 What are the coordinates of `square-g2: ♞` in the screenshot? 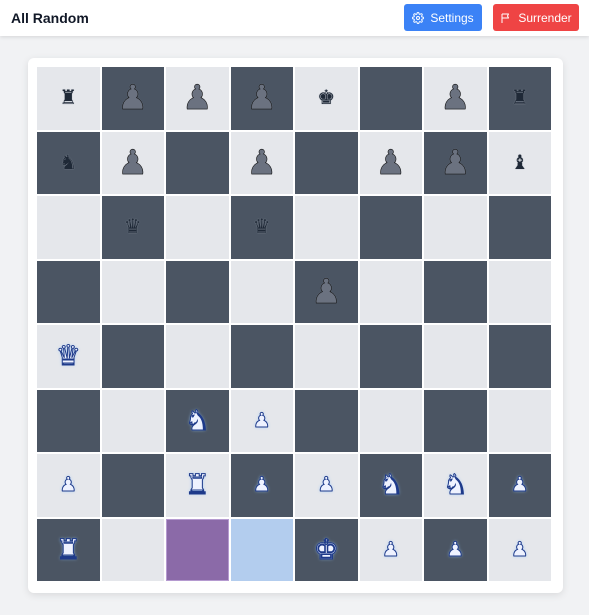 It's located at (455, 485).